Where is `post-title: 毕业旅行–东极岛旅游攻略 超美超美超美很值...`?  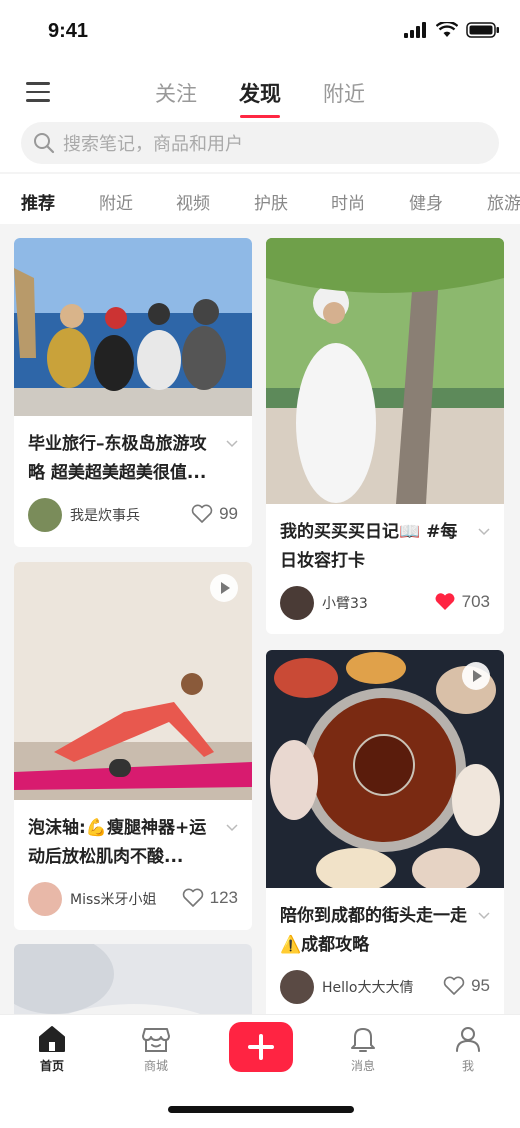
post-title: 毕业旅行–东极岛旅游攻略 超美超美超美很值... is located at coordinates (117, 458).